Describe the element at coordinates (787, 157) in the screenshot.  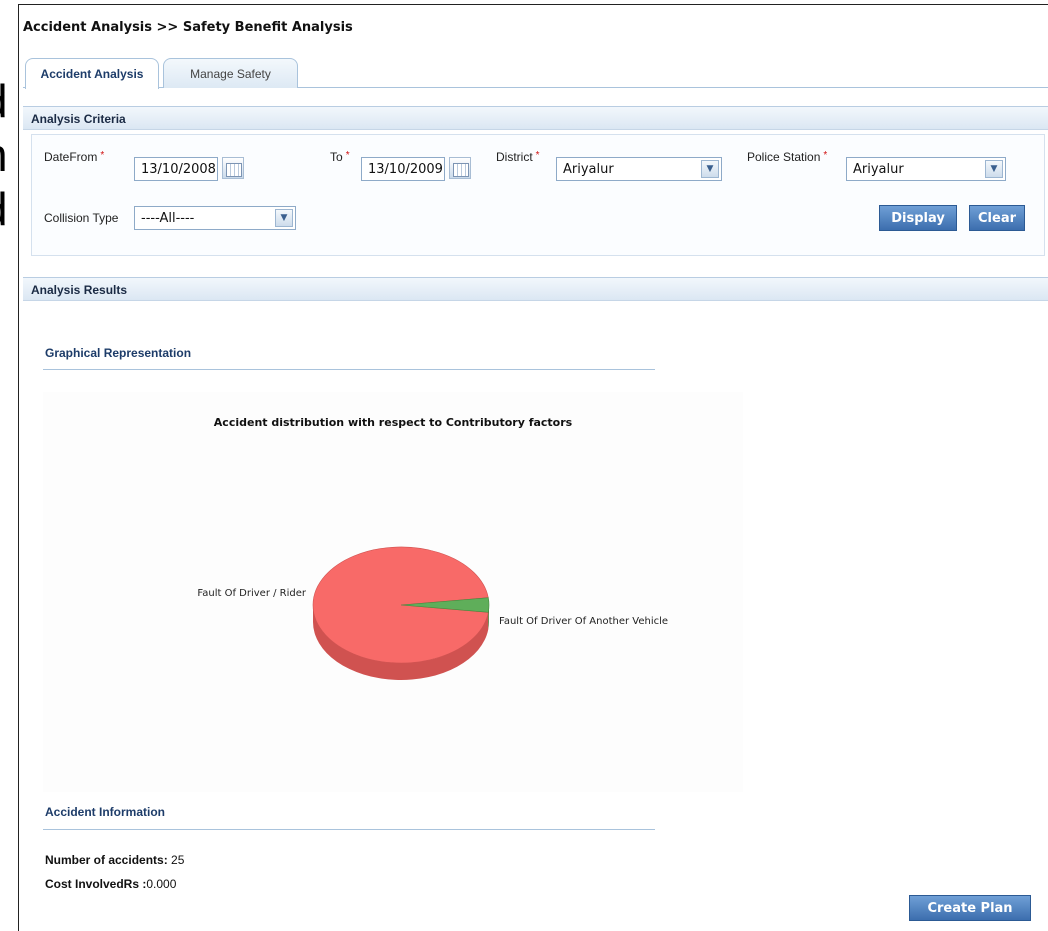
I see `police-station-label: Police Station *` at that location.